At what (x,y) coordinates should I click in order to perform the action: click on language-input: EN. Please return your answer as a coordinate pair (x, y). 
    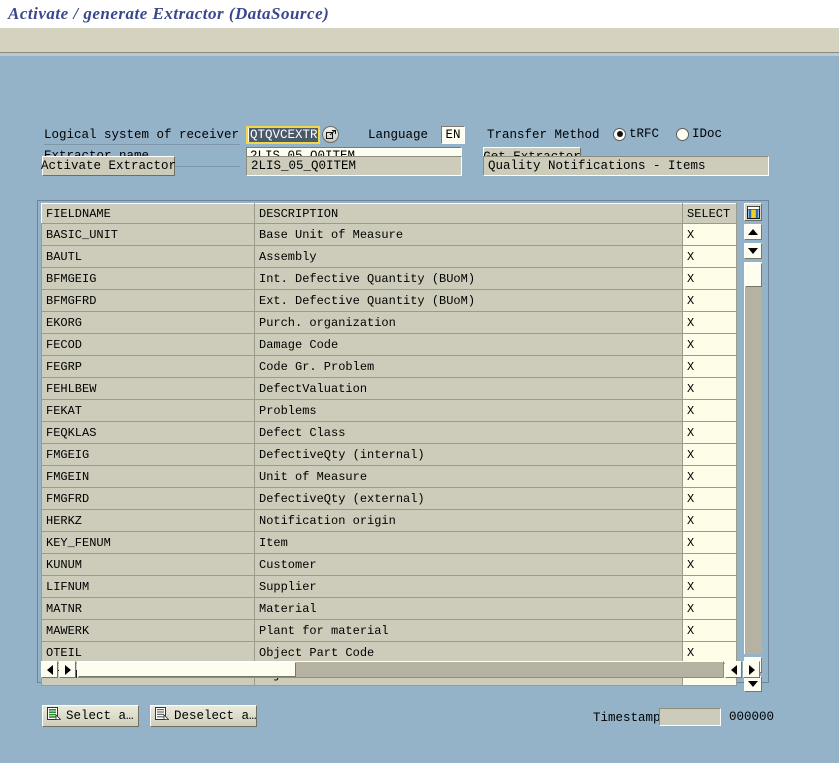
    Looking at the image, I should click on (453, 135).